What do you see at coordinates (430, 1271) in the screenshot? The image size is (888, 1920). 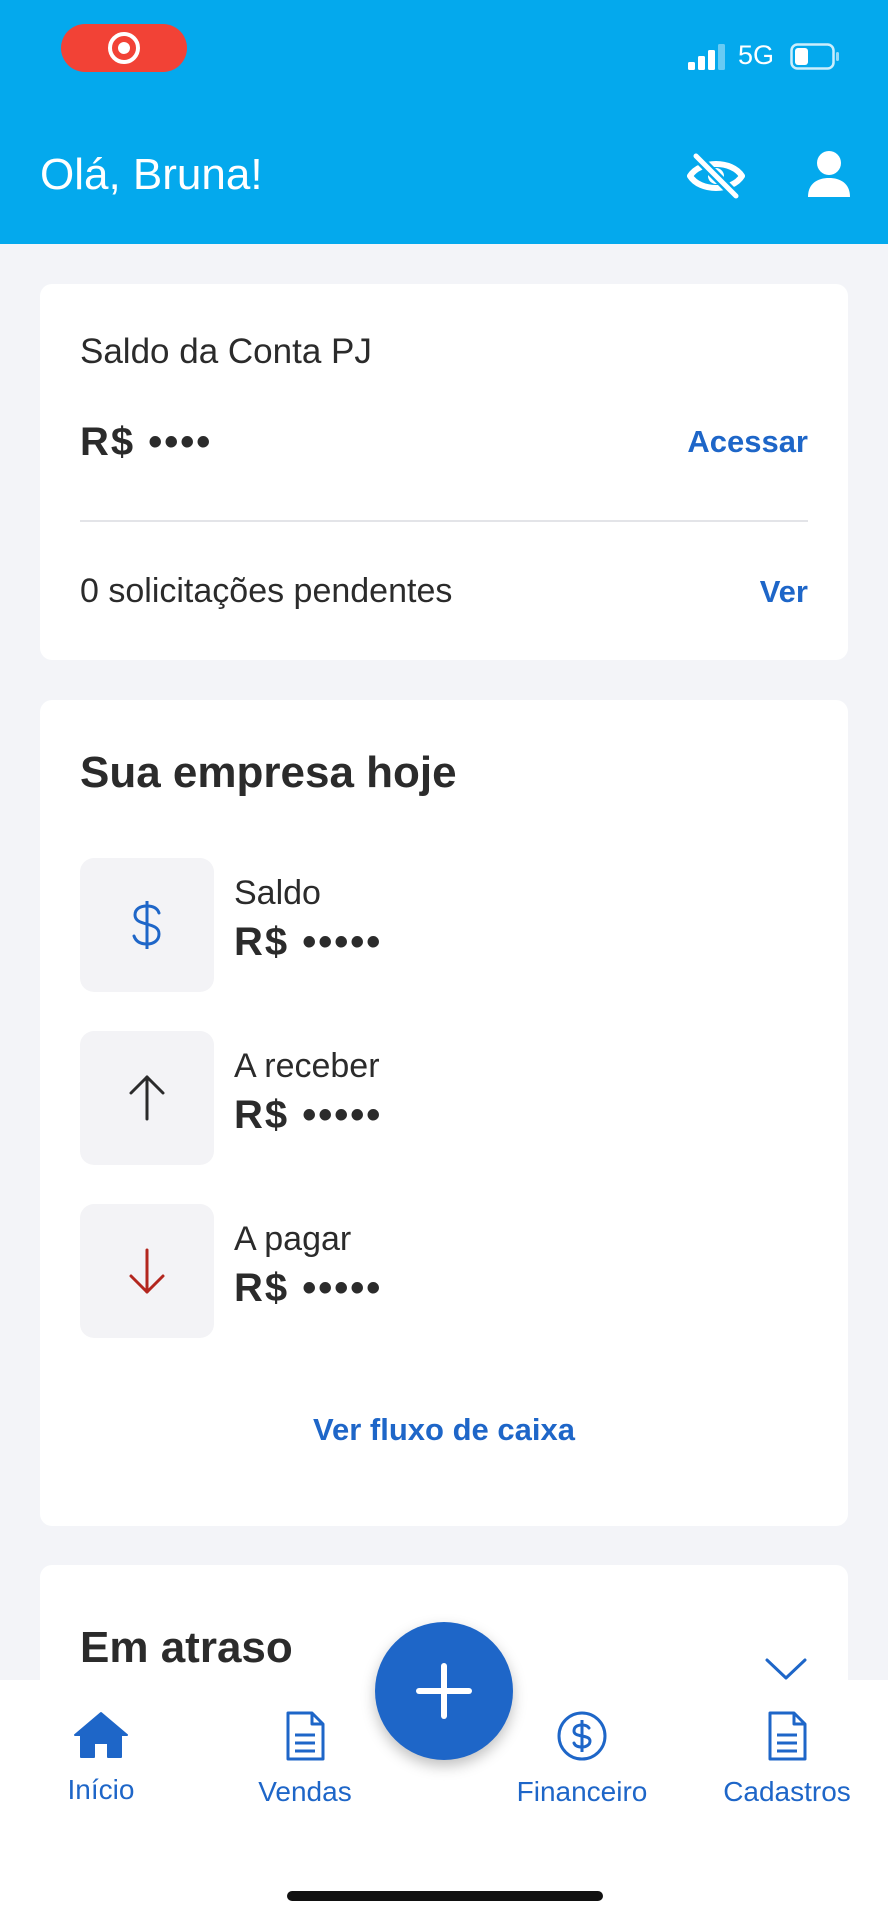 I see `summary-row-a-pagar: A pagar R$ •••••` at bounding box center [430, 1271].